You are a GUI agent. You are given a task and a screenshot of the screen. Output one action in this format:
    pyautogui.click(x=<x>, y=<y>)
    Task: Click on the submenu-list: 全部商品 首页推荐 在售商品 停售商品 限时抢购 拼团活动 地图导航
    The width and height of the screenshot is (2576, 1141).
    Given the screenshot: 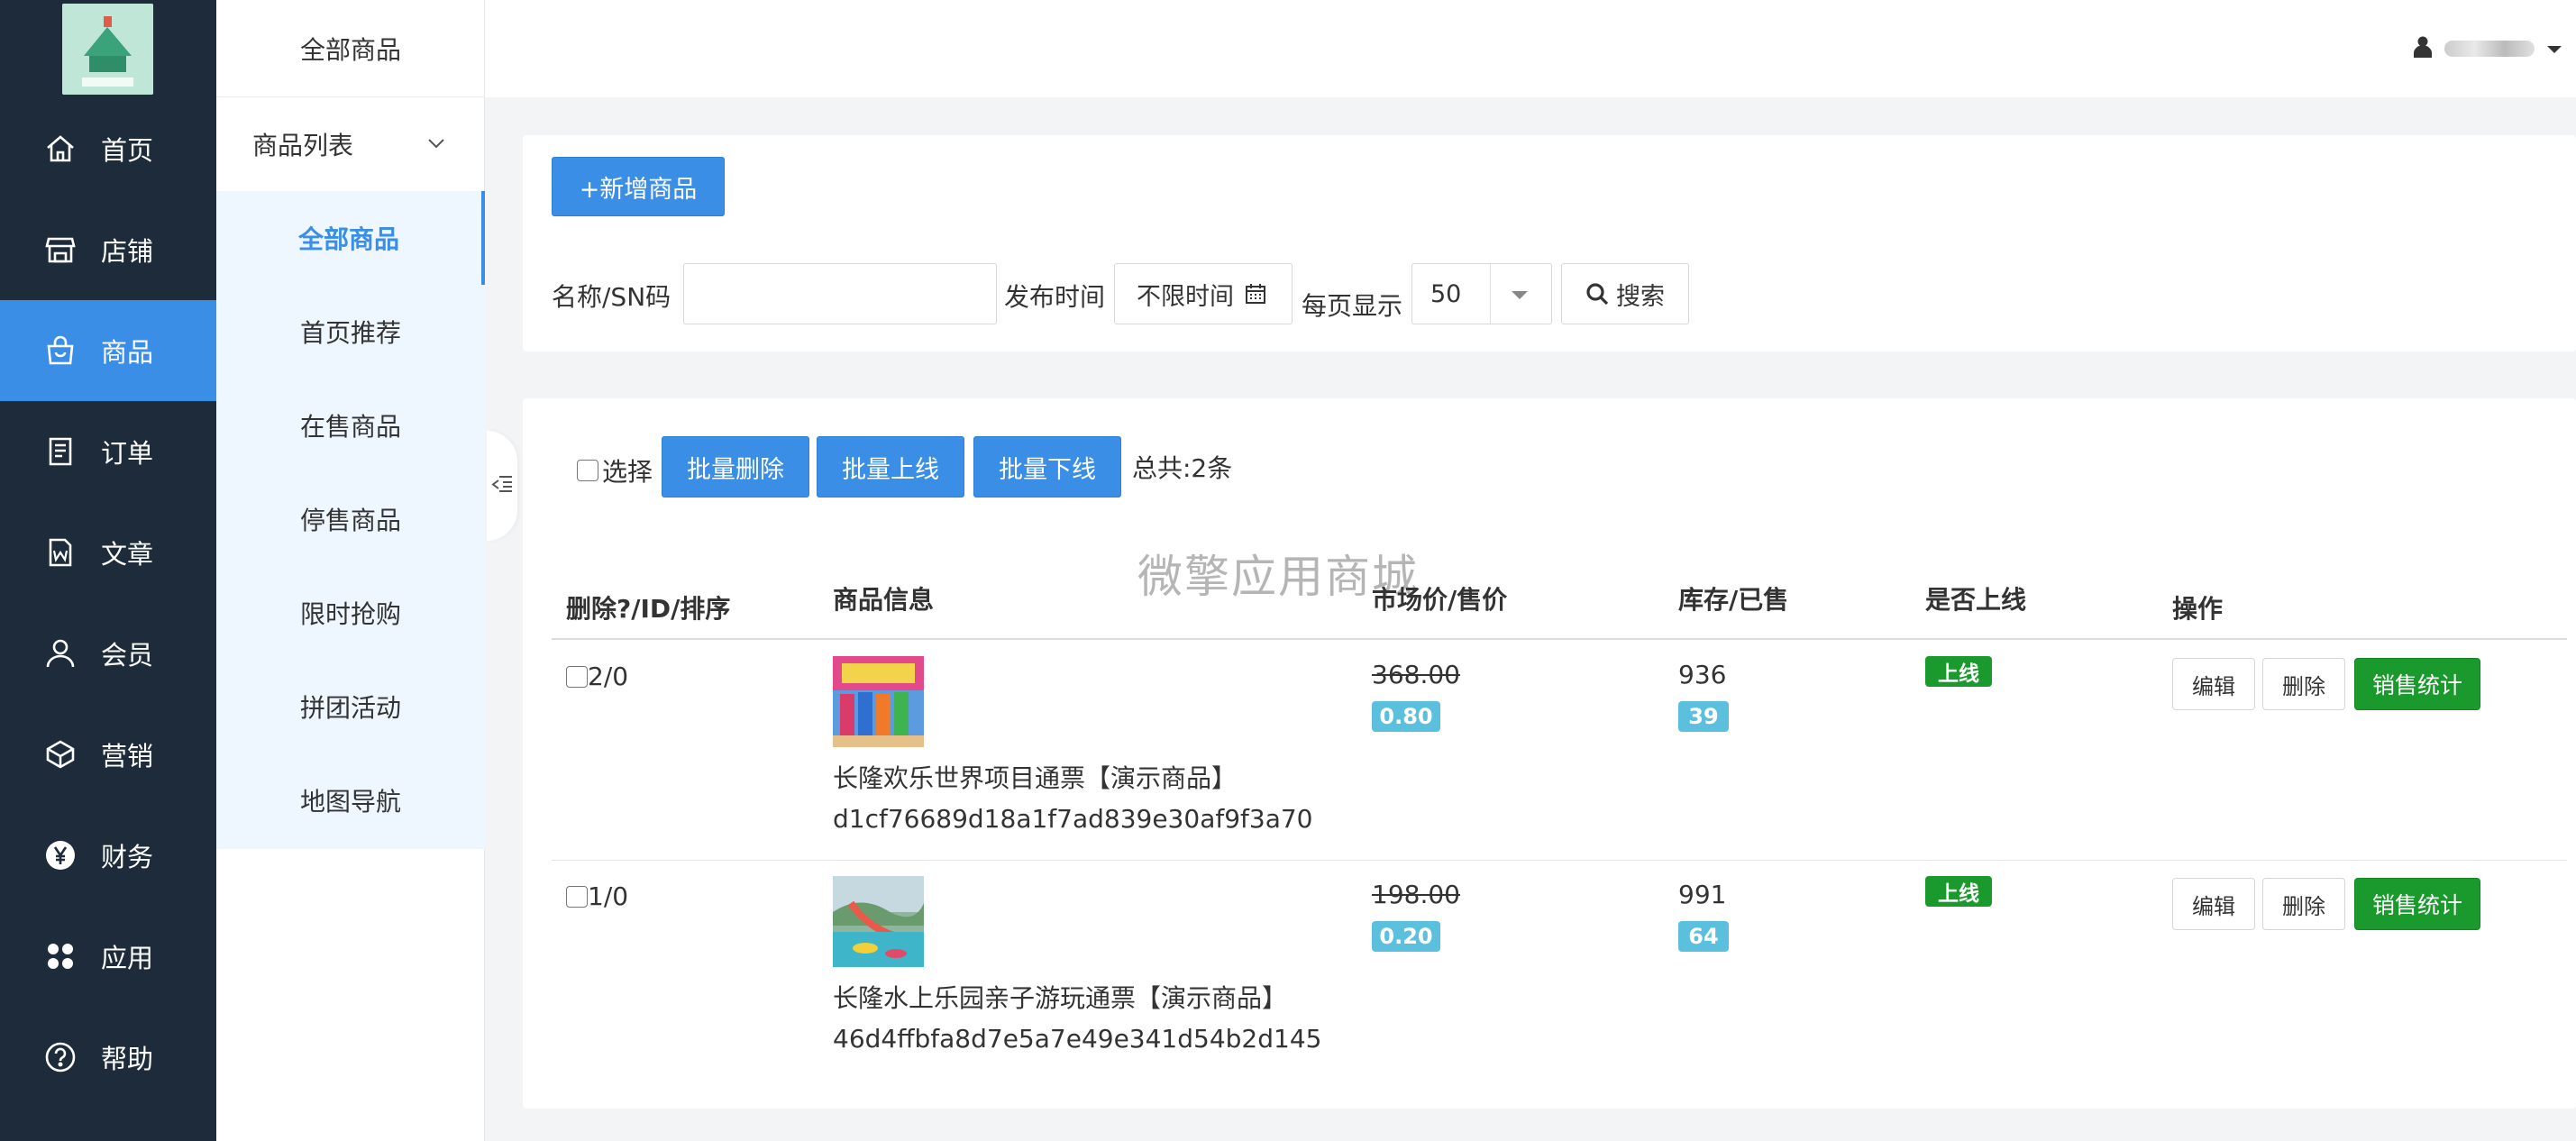 What is the action you would take?
    pyautogui.click(x=350, y=520)
    